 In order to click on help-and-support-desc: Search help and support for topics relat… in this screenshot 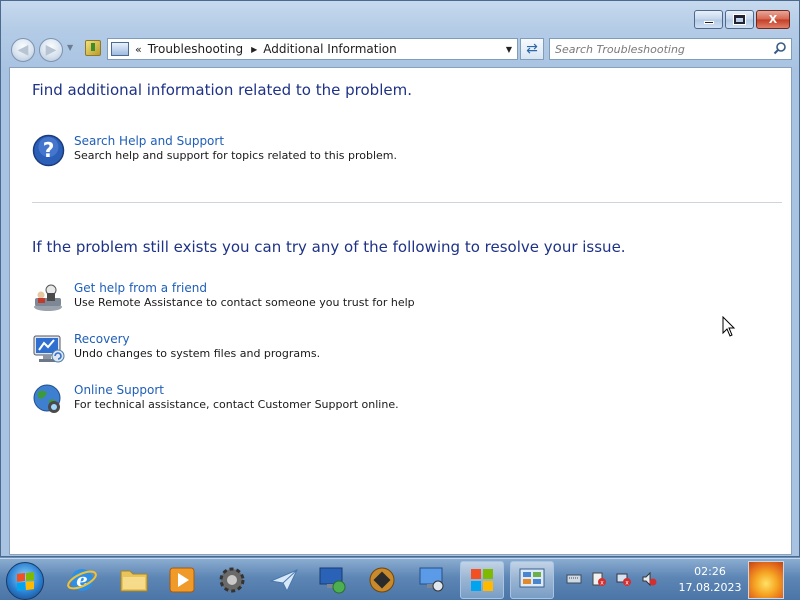, I will do `click(235, 155)`.